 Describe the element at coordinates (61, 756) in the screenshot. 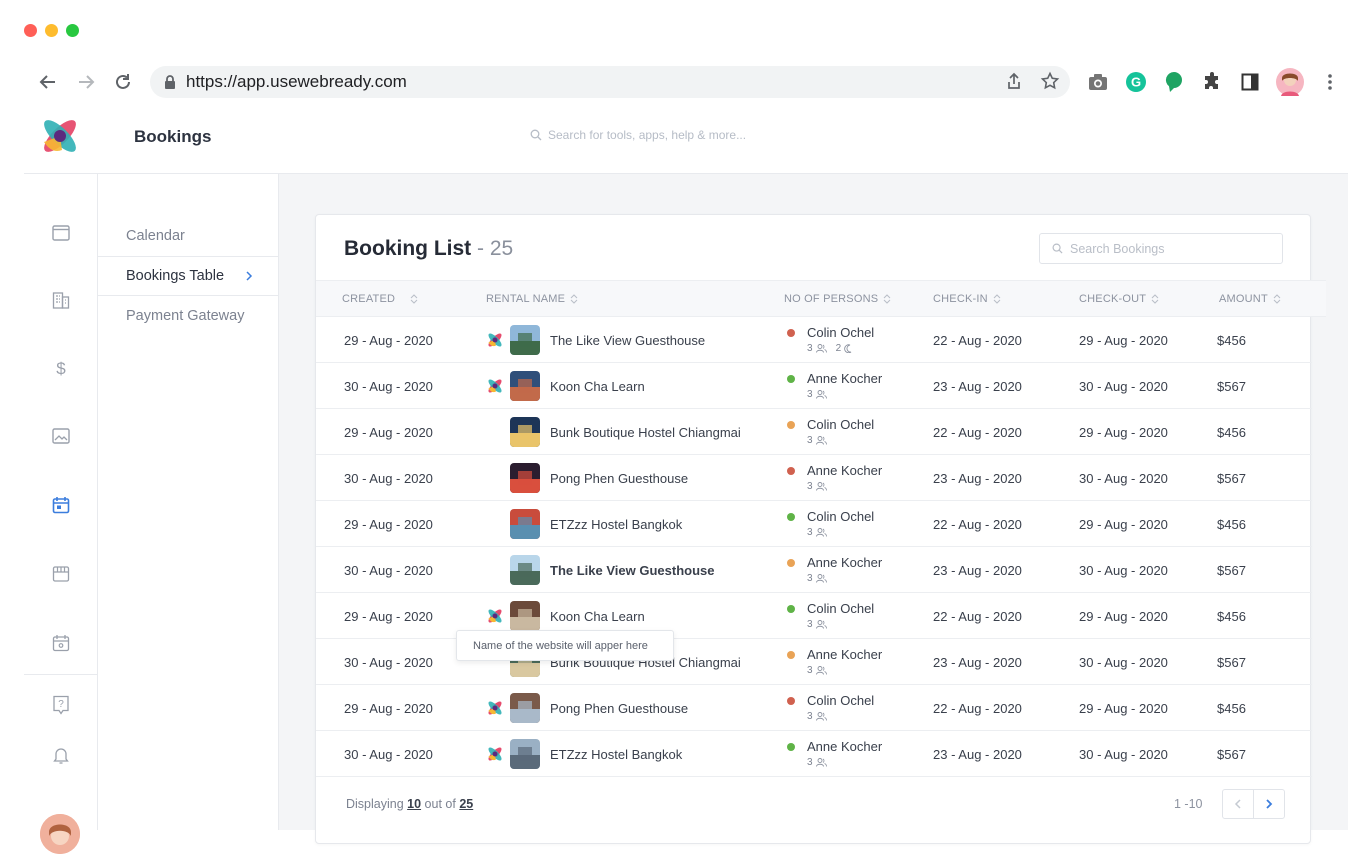

I see `bell-icon` at that location.